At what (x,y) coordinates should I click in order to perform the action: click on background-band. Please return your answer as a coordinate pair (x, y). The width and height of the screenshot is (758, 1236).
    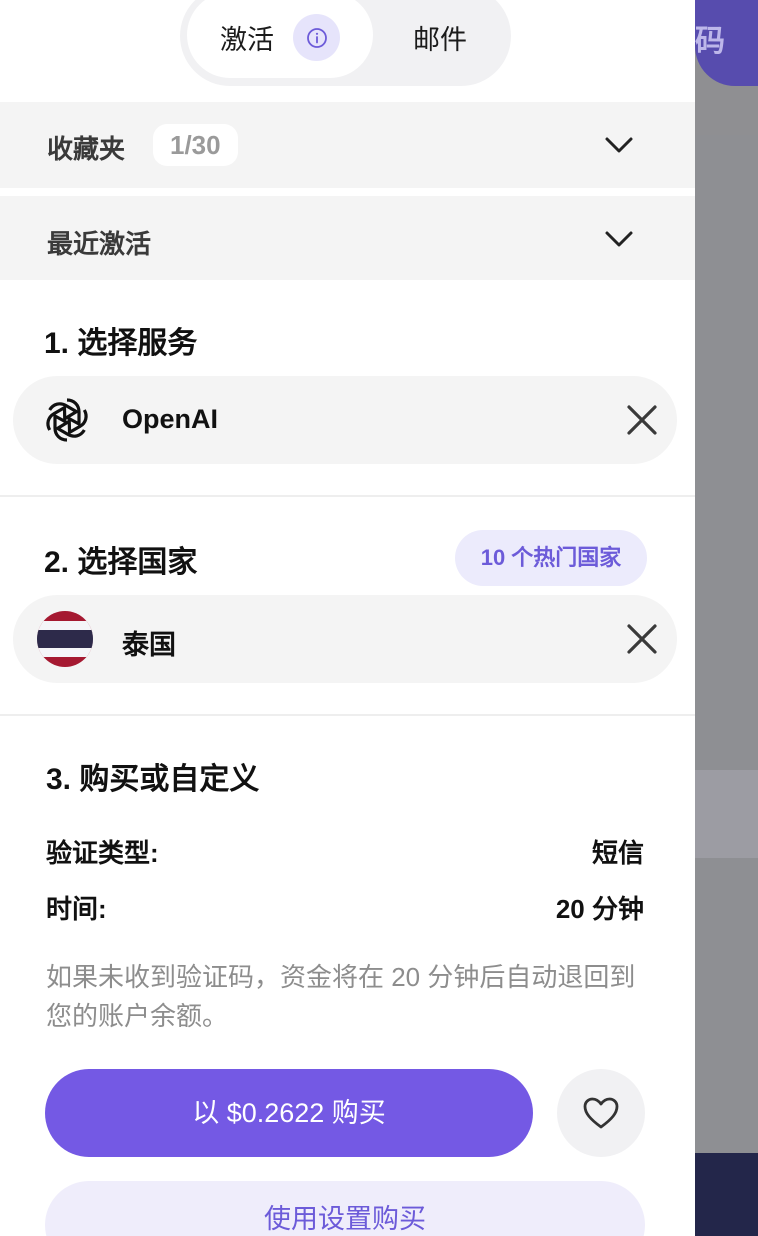
    Looking at the image, I should click on (726, 814).